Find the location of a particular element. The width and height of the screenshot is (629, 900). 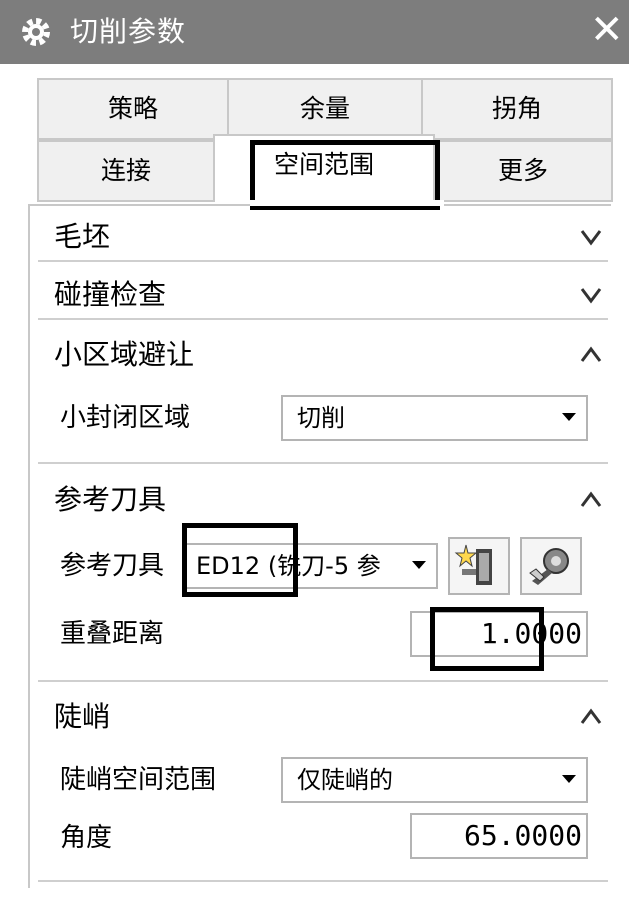

section-collision-title: 碰撞检查 is located at coordinates (110, 294).